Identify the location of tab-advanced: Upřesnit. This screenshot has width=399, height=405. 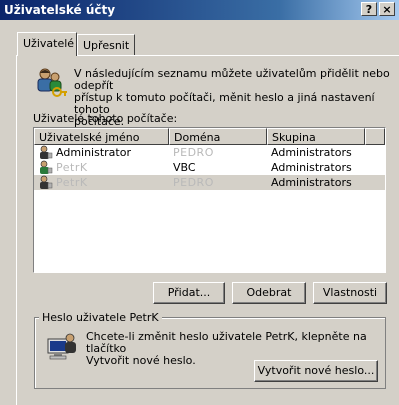
(106, 45).